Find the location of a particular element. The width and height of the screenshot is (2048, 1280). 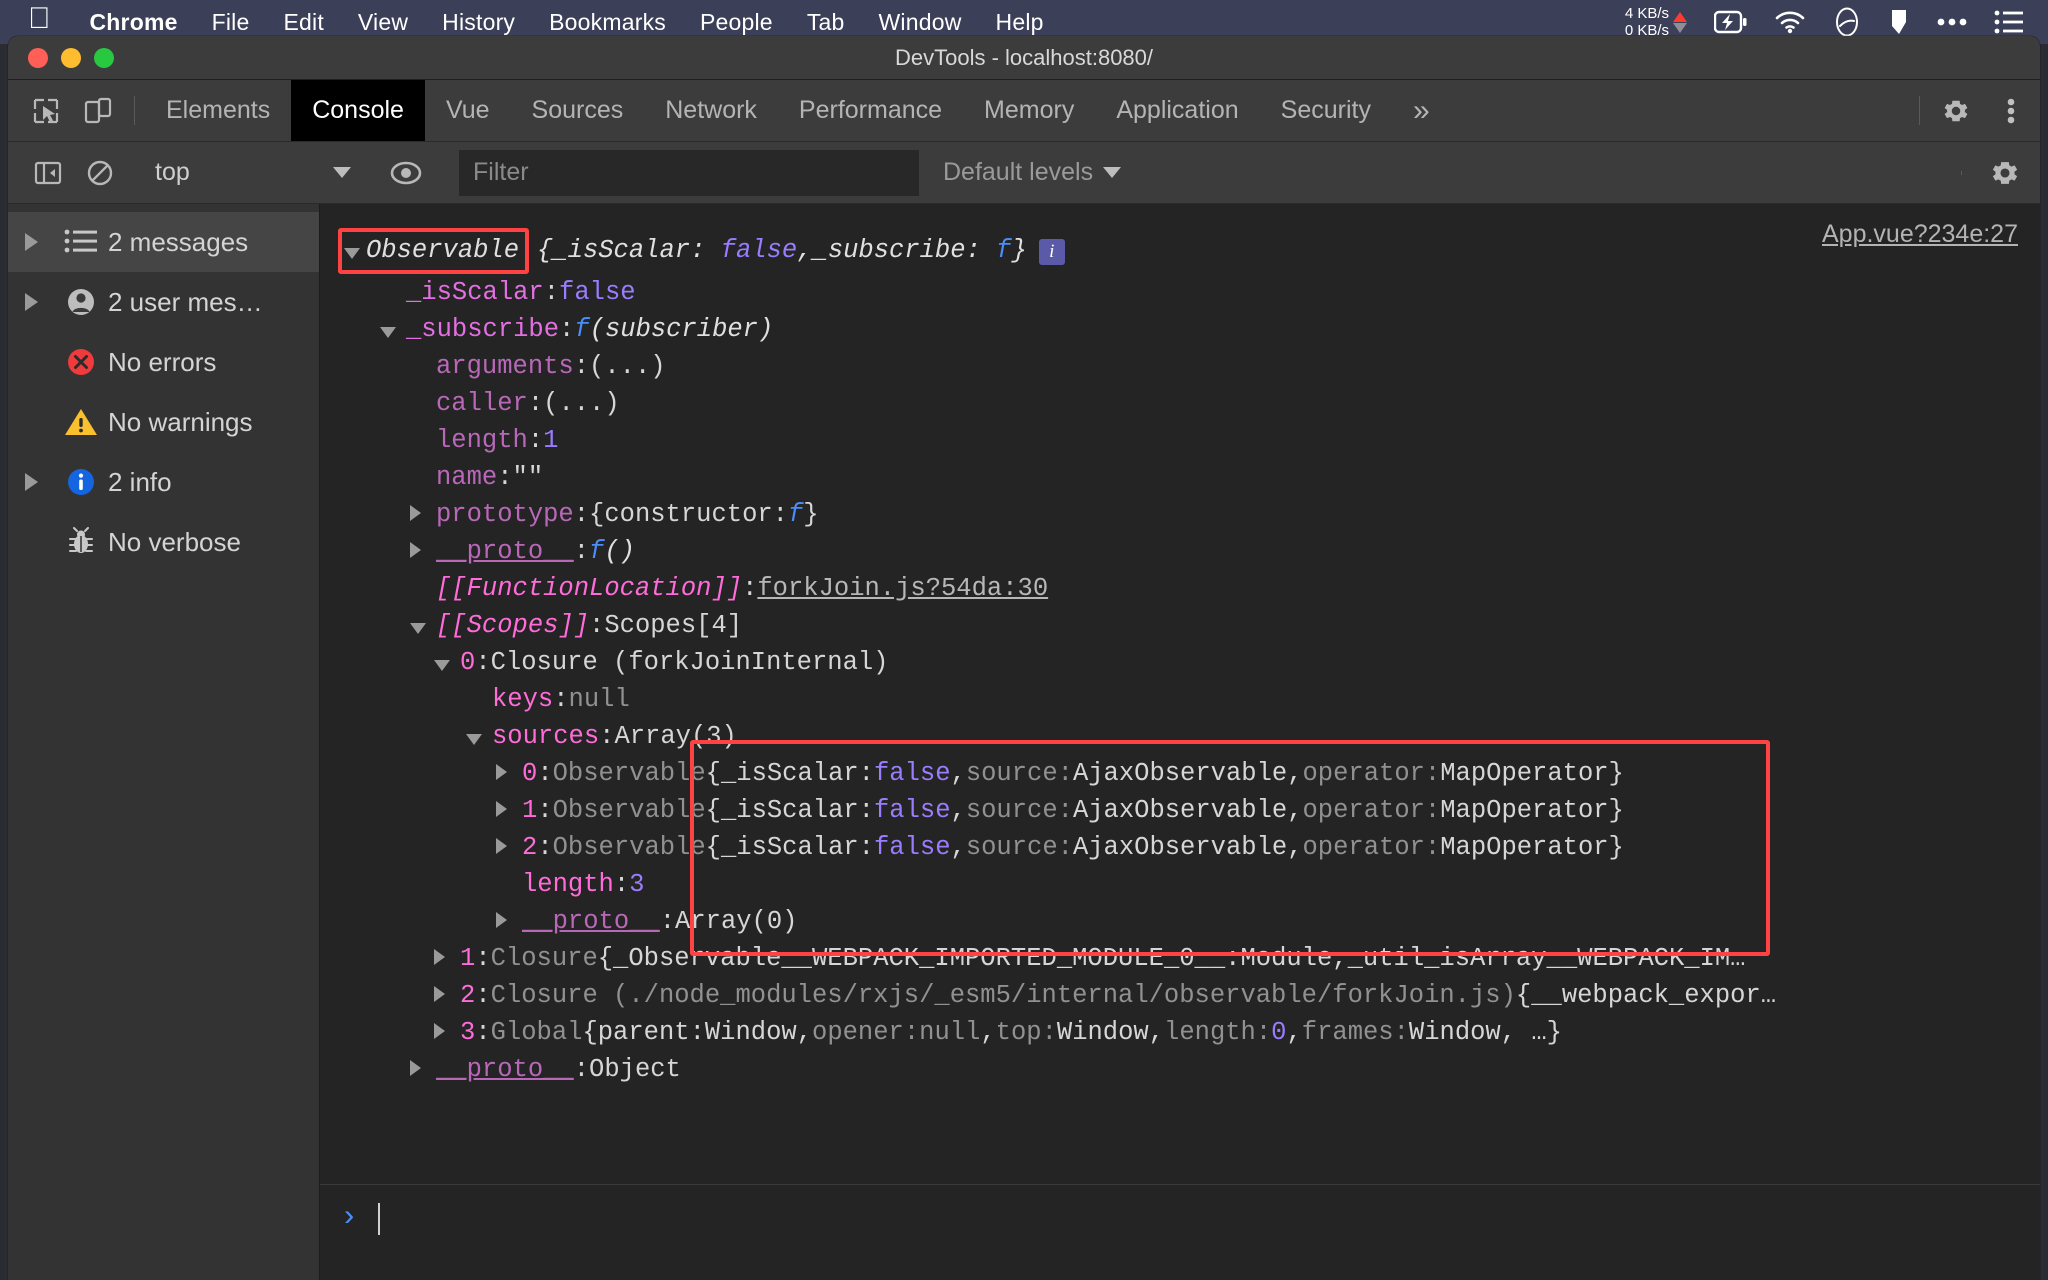

tab-vue: Vue is located at coordinates (468, 110).